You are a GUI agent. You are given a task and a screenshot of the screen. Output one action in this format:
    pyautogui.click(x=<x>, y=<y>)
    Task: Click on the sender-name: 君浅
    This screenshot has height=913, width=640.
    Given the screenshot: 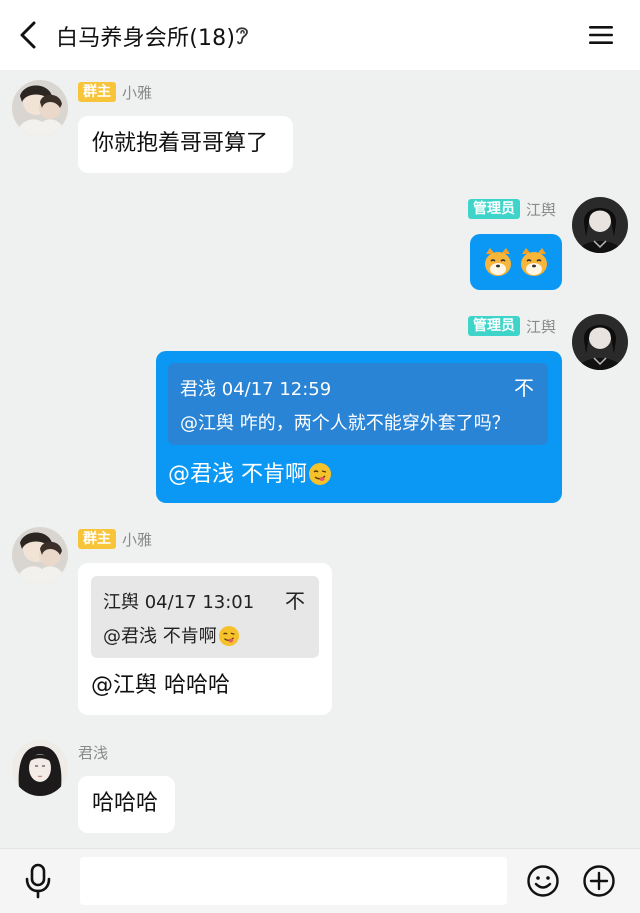 What is the action you would take?
    pyautogui.click(x=93, y=752)
    